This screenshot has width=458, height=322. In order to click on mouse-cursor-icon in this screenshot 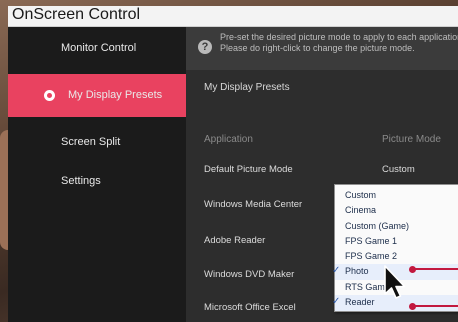, I will do `click(395, 282)`.